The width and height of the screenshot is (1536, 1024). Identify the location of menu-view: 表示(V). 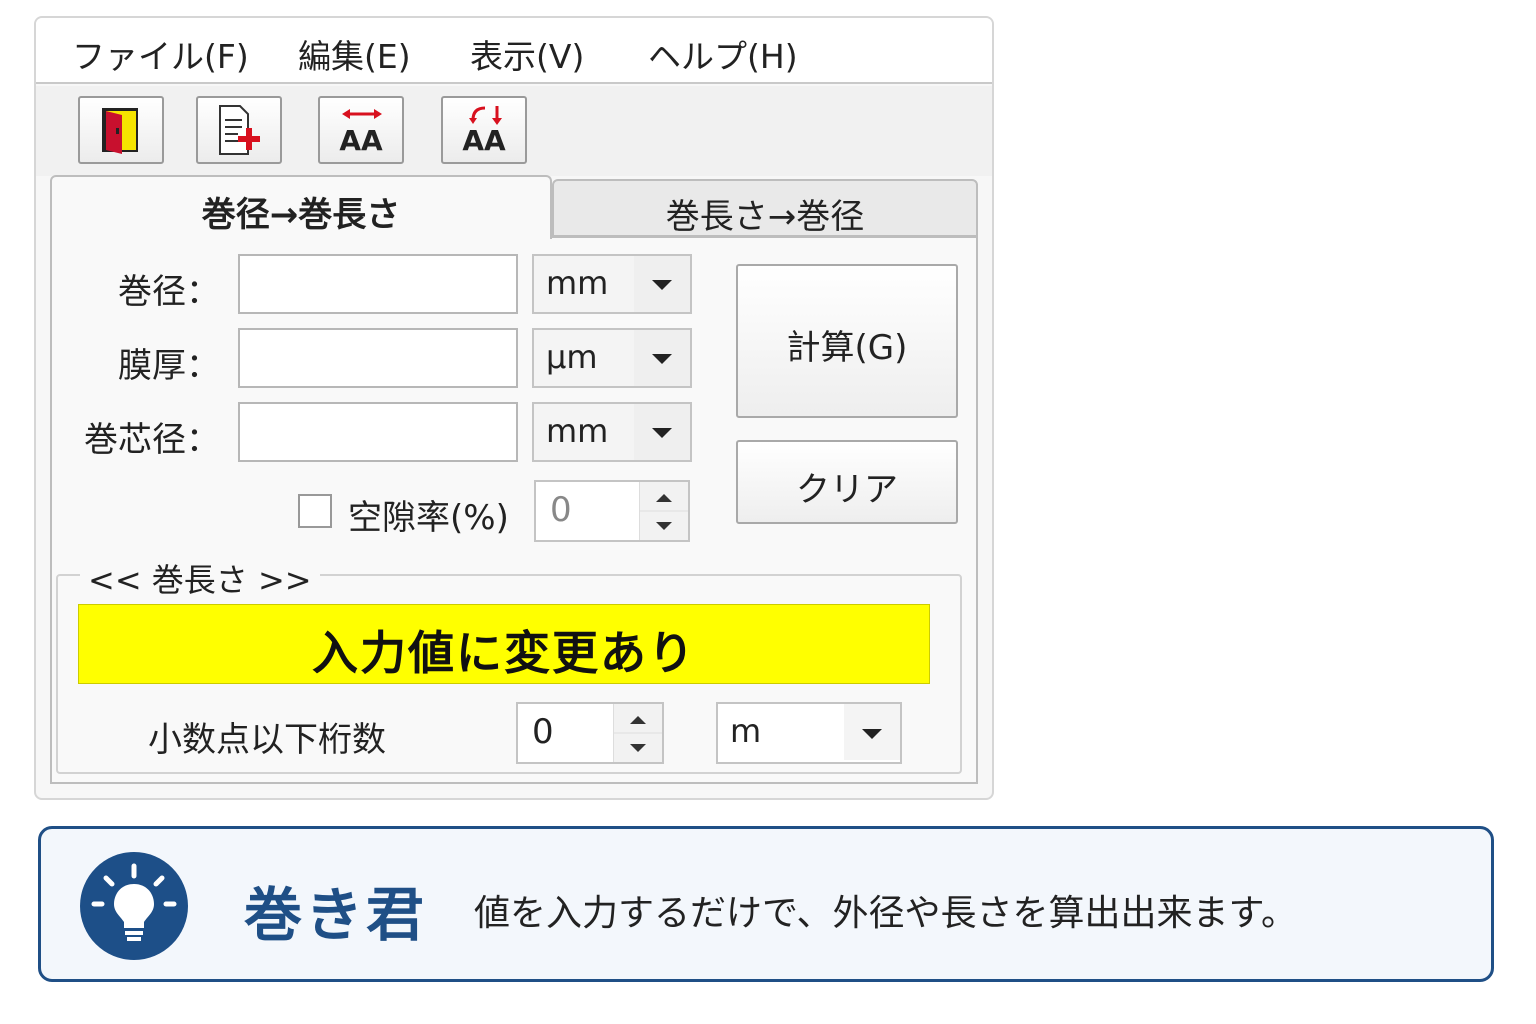
(527, 54).